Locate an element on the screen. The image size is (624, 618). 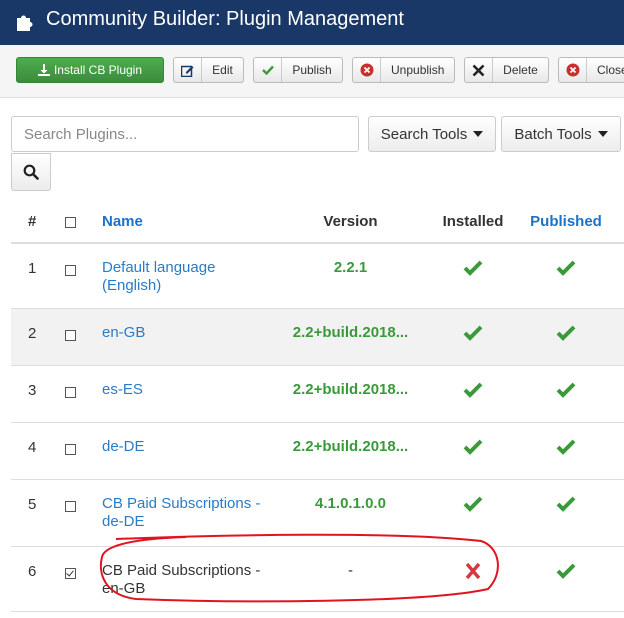
plugin-version: 2.2.1 is located at coordinates (350, 267).